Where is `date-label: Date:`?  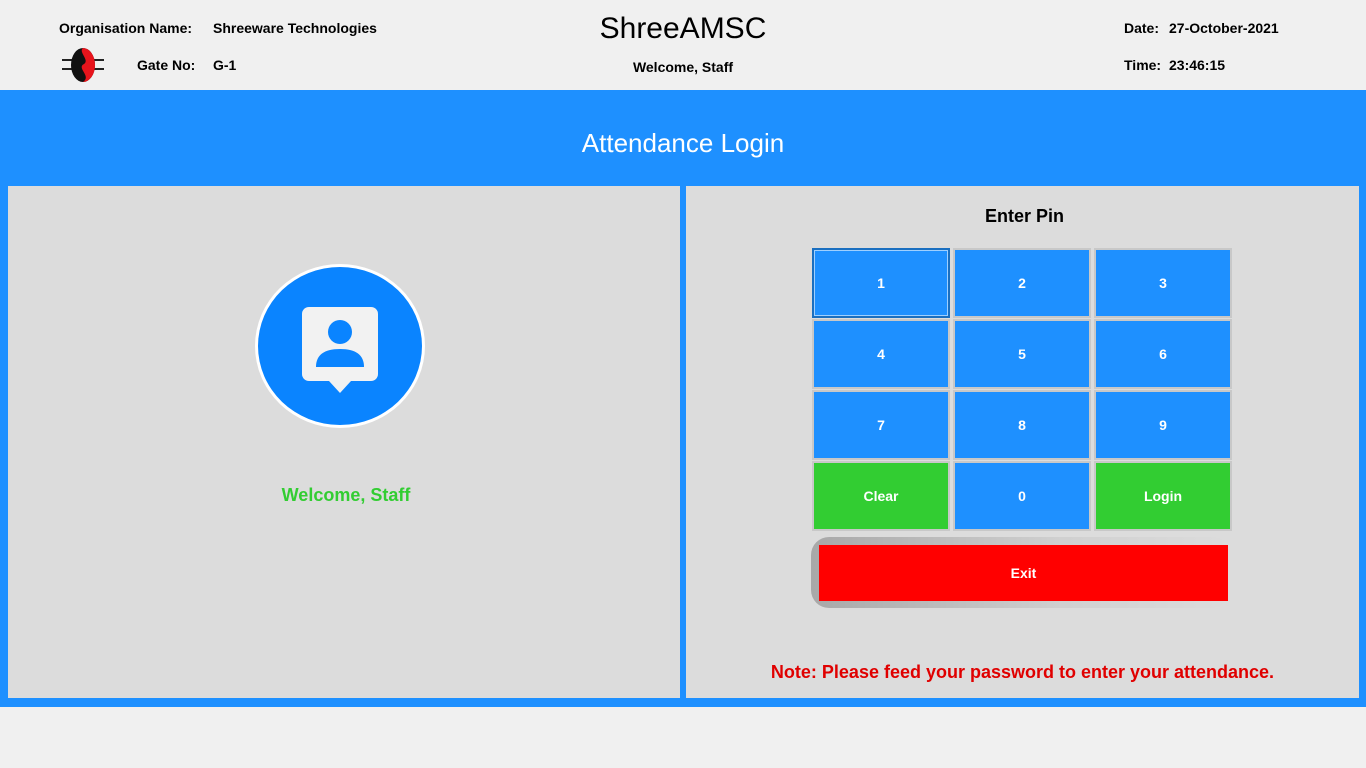 date-label: Date: is located at coordinates (1142, 28).